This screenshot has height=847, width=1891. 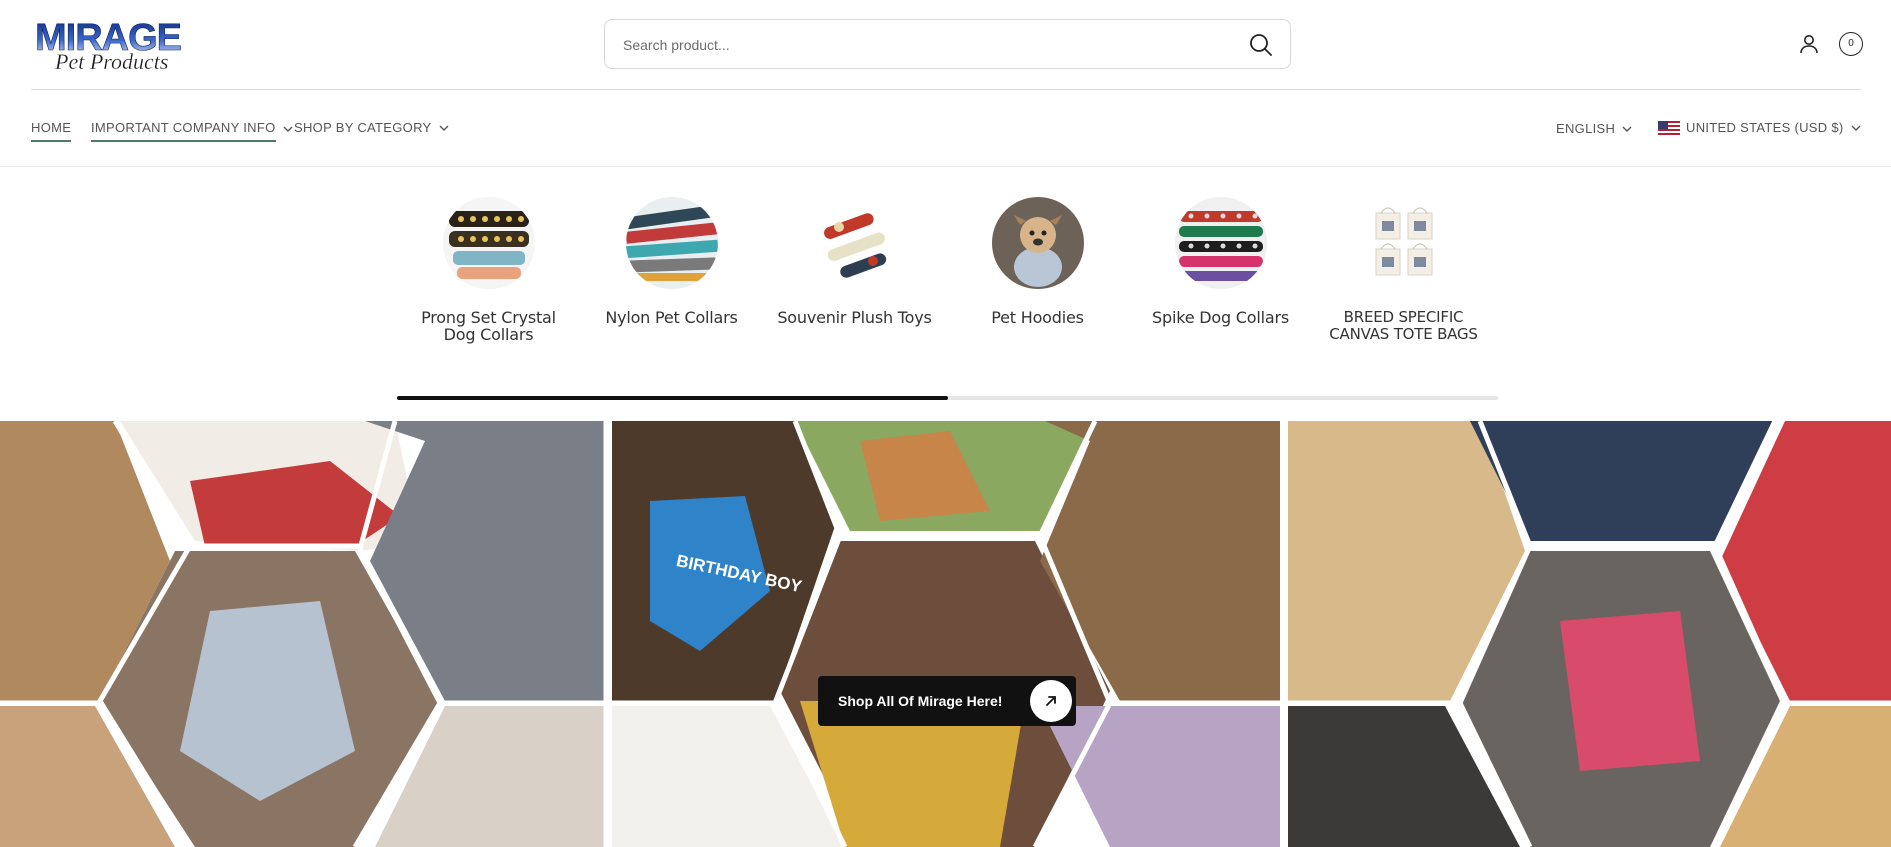 I want to click on search-bar, so click(x=947, y=44).